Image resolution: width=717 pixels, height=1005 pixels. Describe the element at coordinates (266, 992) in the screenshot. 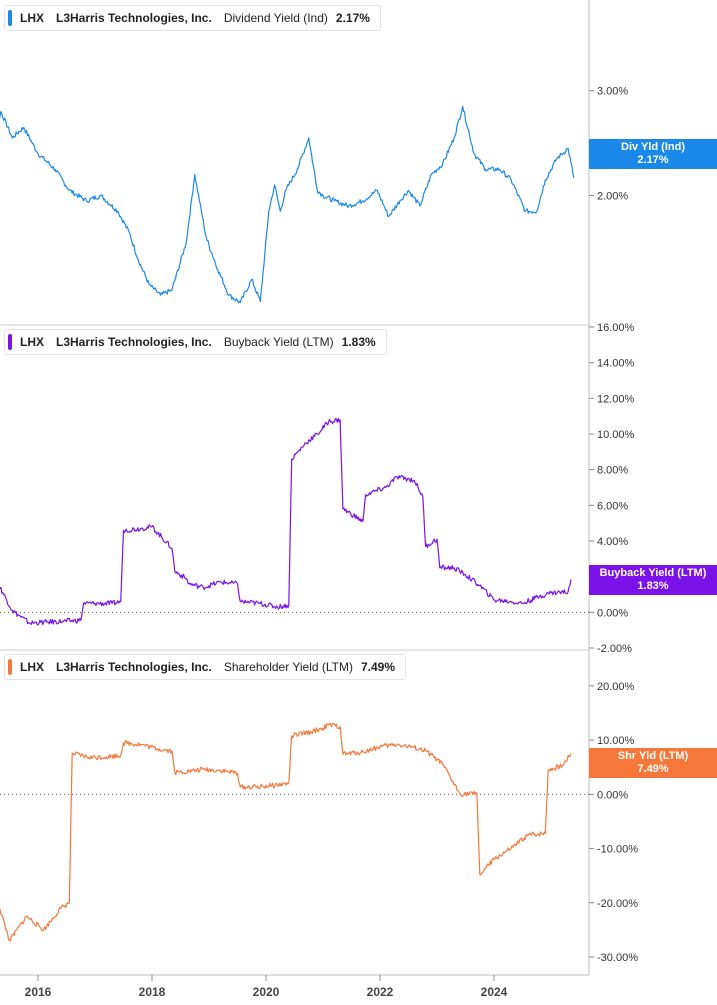

I see `x-tick-label: 2020` at that location.